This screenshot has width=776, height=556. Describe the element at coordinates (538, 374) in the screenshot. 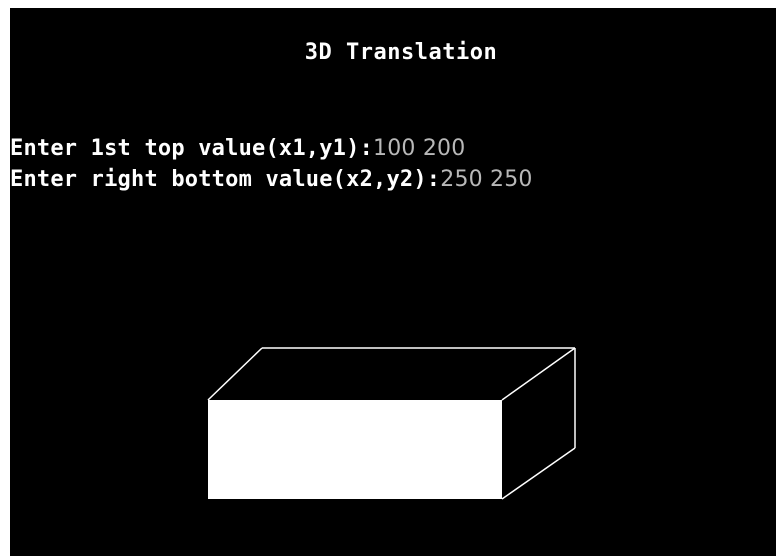

I see `box-top-edge-right` at that location.